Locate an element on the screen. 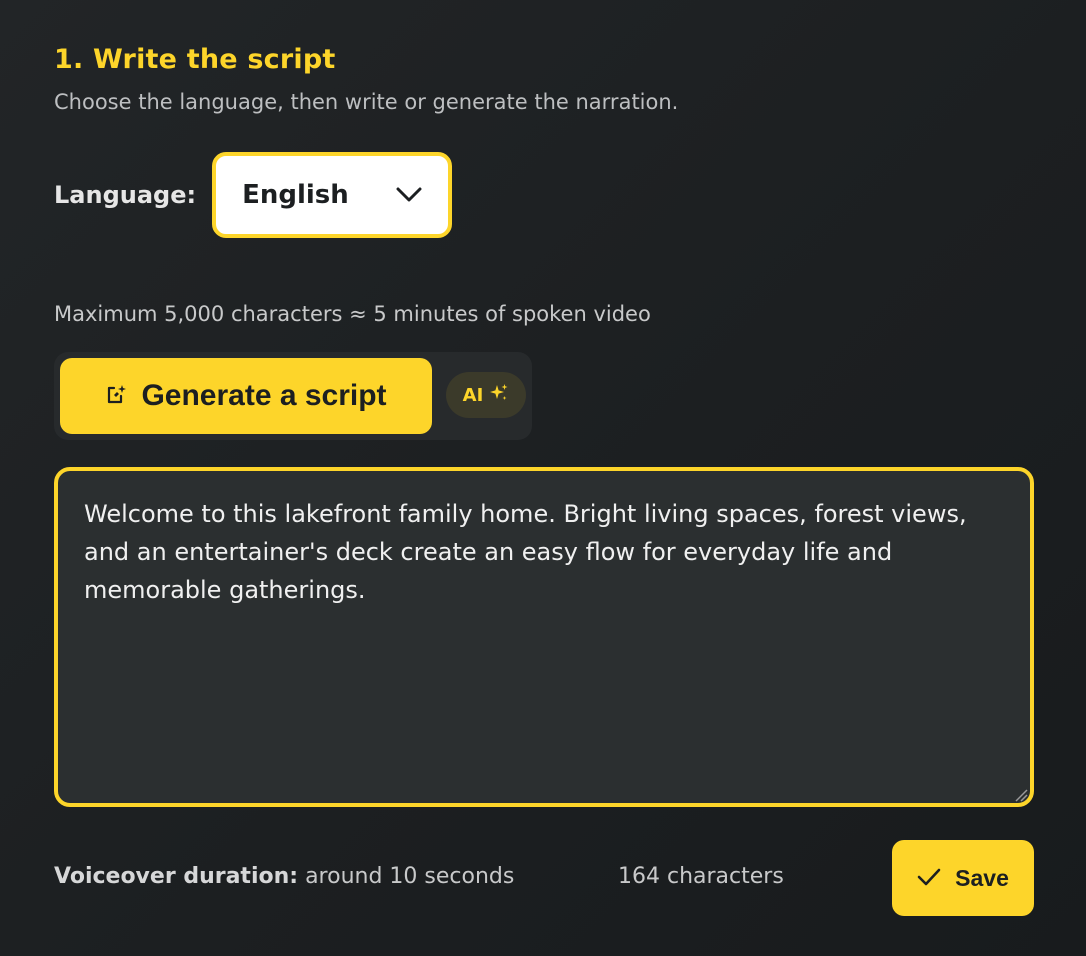 The image size is (1086, 956). language-select: English is located at coordinates (332, 195).